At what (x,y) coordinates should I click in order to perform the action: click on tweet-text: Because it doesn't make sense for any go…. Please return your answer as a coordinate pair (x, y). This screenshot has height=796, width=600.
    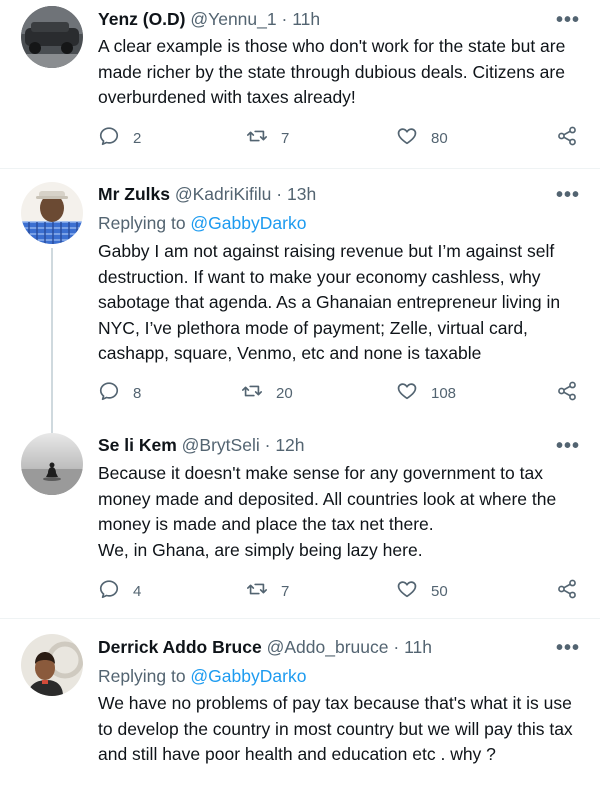
    Looking at the image, I should click on (343, 512).